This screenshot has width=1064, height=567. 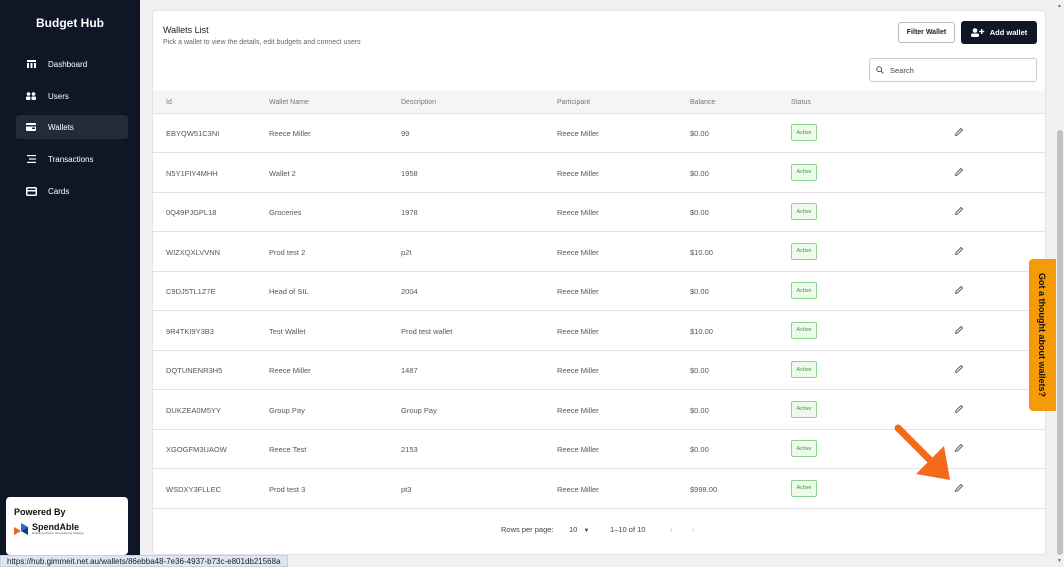 What do you see at coordinates (194, 489) in the screenshot?
I see `cell-id: WSDXY3FLLEC` at bounding box center [194, 489].